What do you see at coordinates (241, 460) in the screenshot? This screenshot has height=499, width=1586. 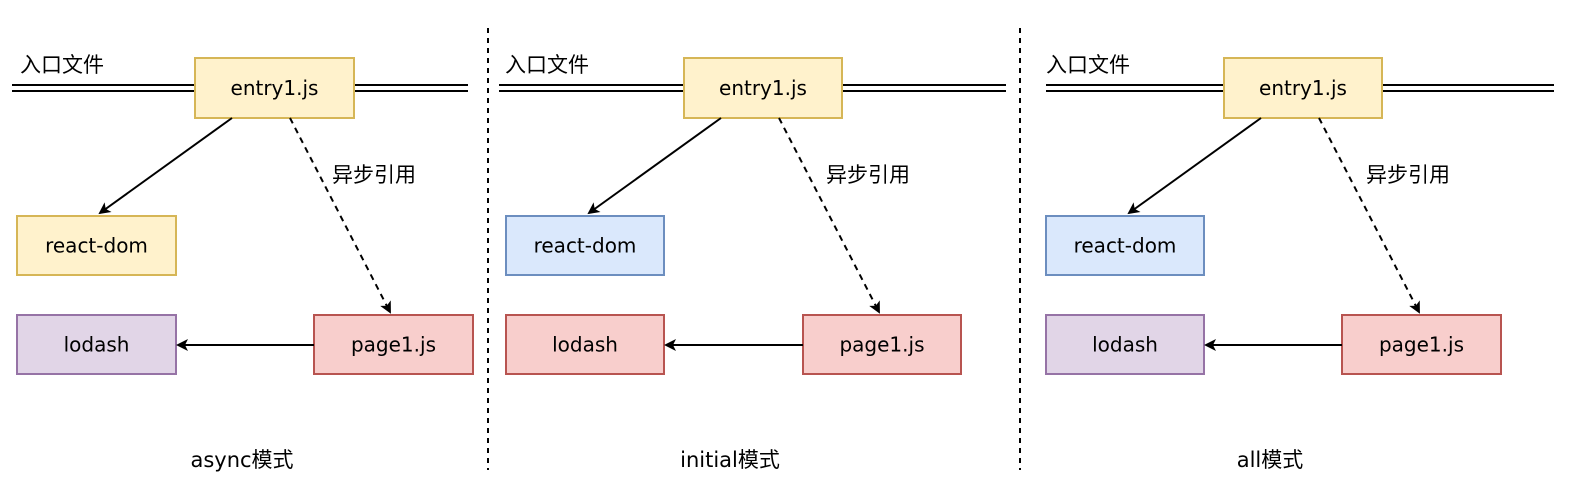 I see `mode-label: async模式` at bounding box center [241, 460].